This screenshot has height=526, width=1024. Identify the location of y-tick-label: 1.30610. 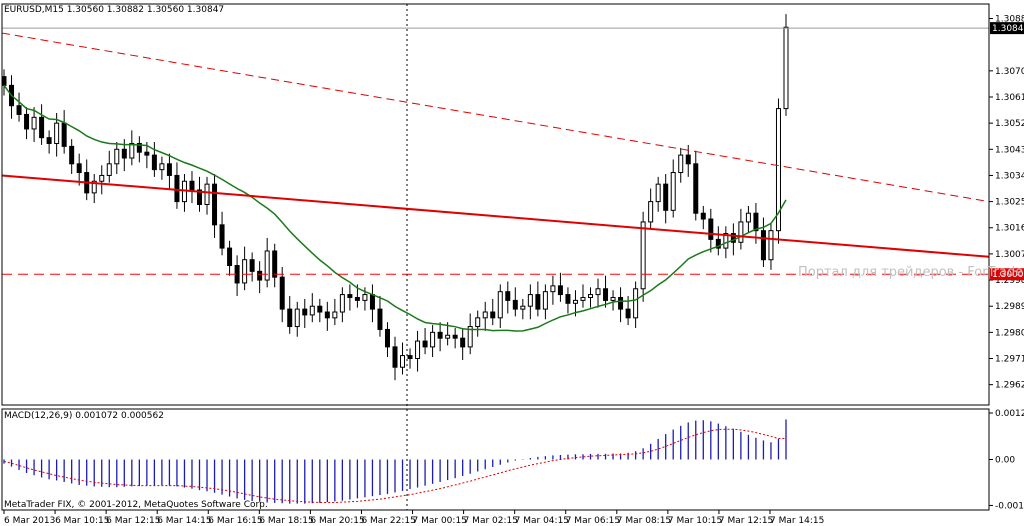
(1009, 98).